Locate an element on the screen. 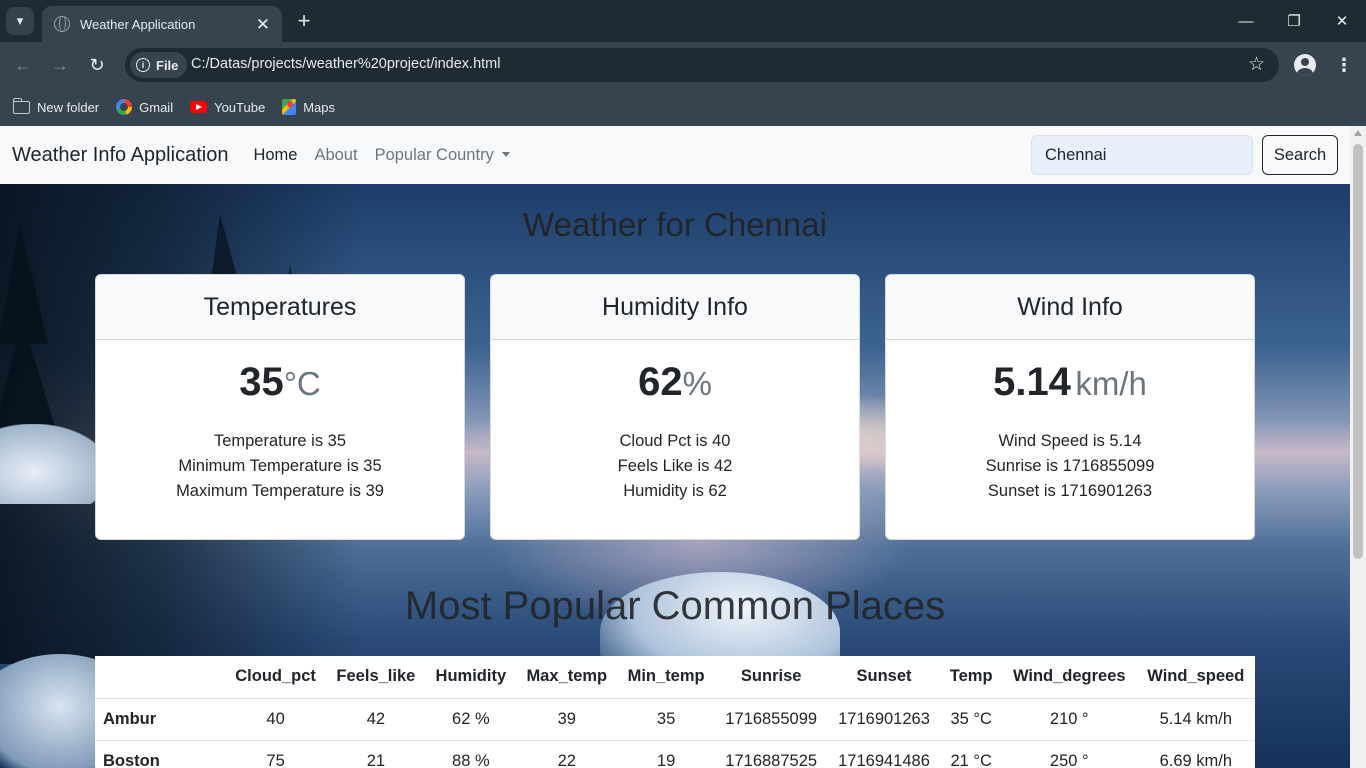 The height and width of the screenshot is (768, 1366). temperature-unit: °C is located at coordinates (302, 383).